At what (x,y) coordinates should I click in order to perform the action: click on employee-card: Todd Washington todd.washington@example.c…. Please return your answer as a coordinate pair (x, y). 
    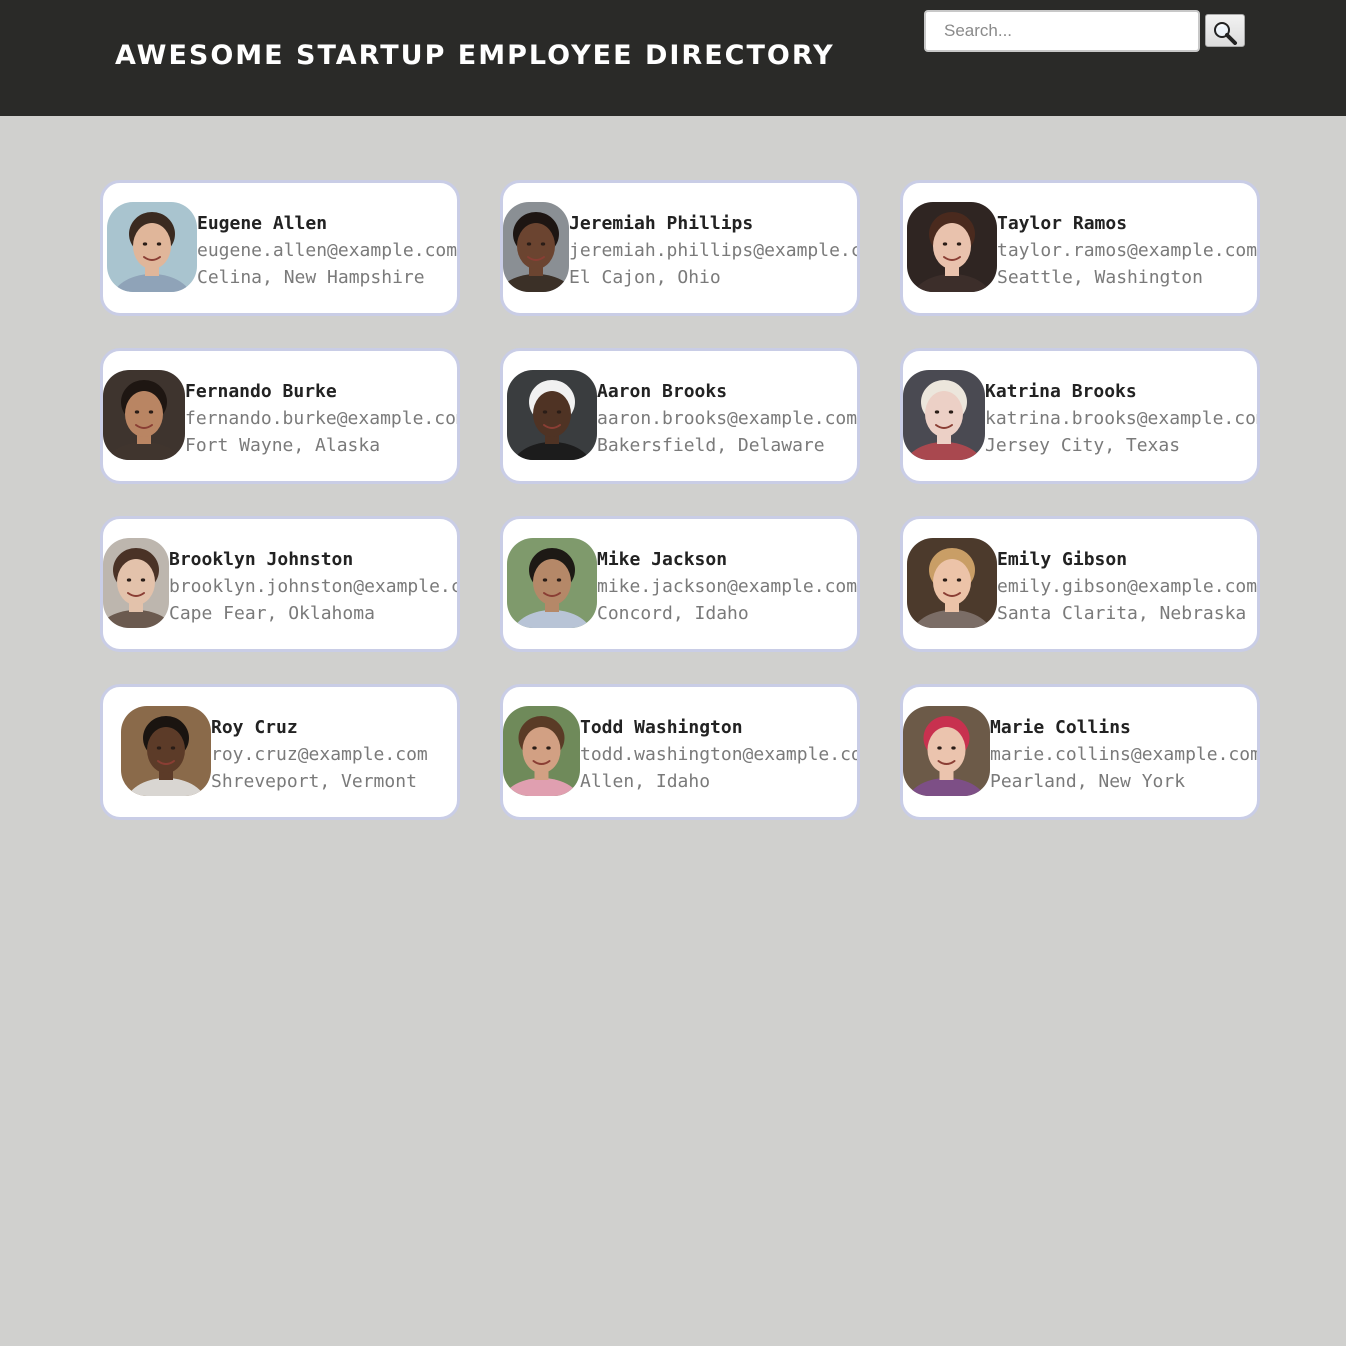
    Looking at the image, I should click on (680, 752).